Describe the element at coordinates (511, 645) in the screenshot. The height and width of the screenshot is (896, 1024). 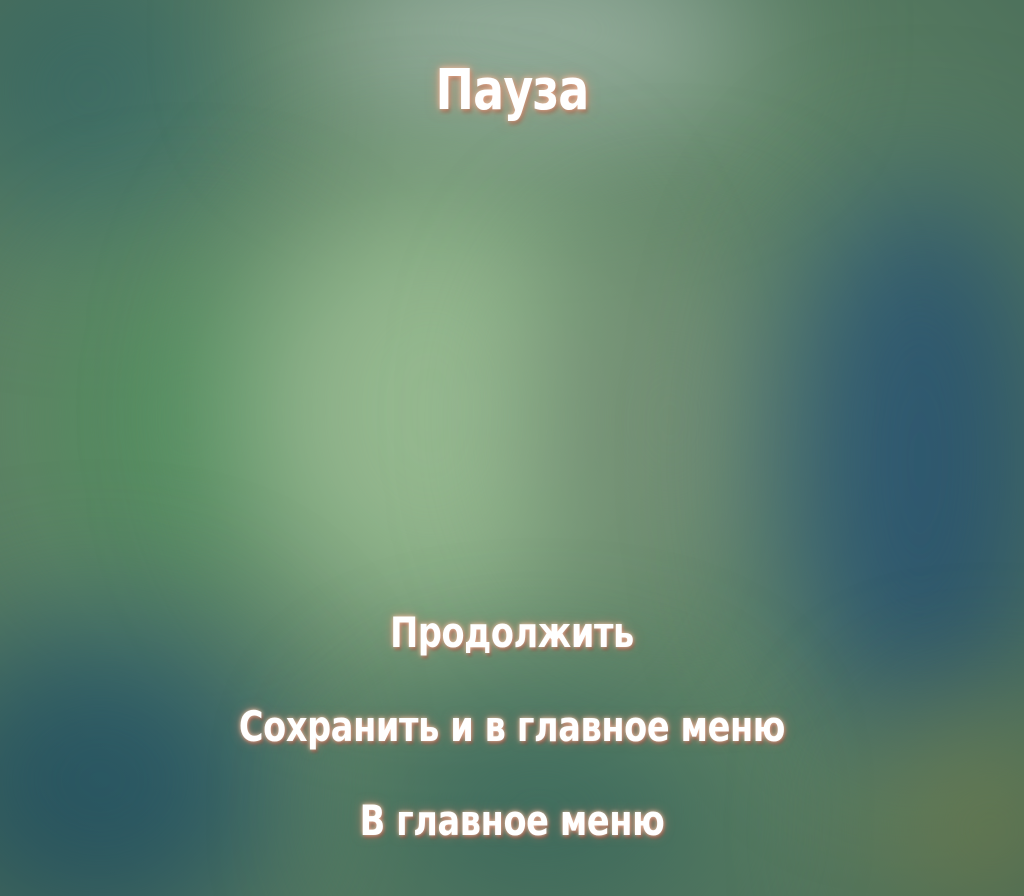
I see `continue-button: Продолжить` at that location.